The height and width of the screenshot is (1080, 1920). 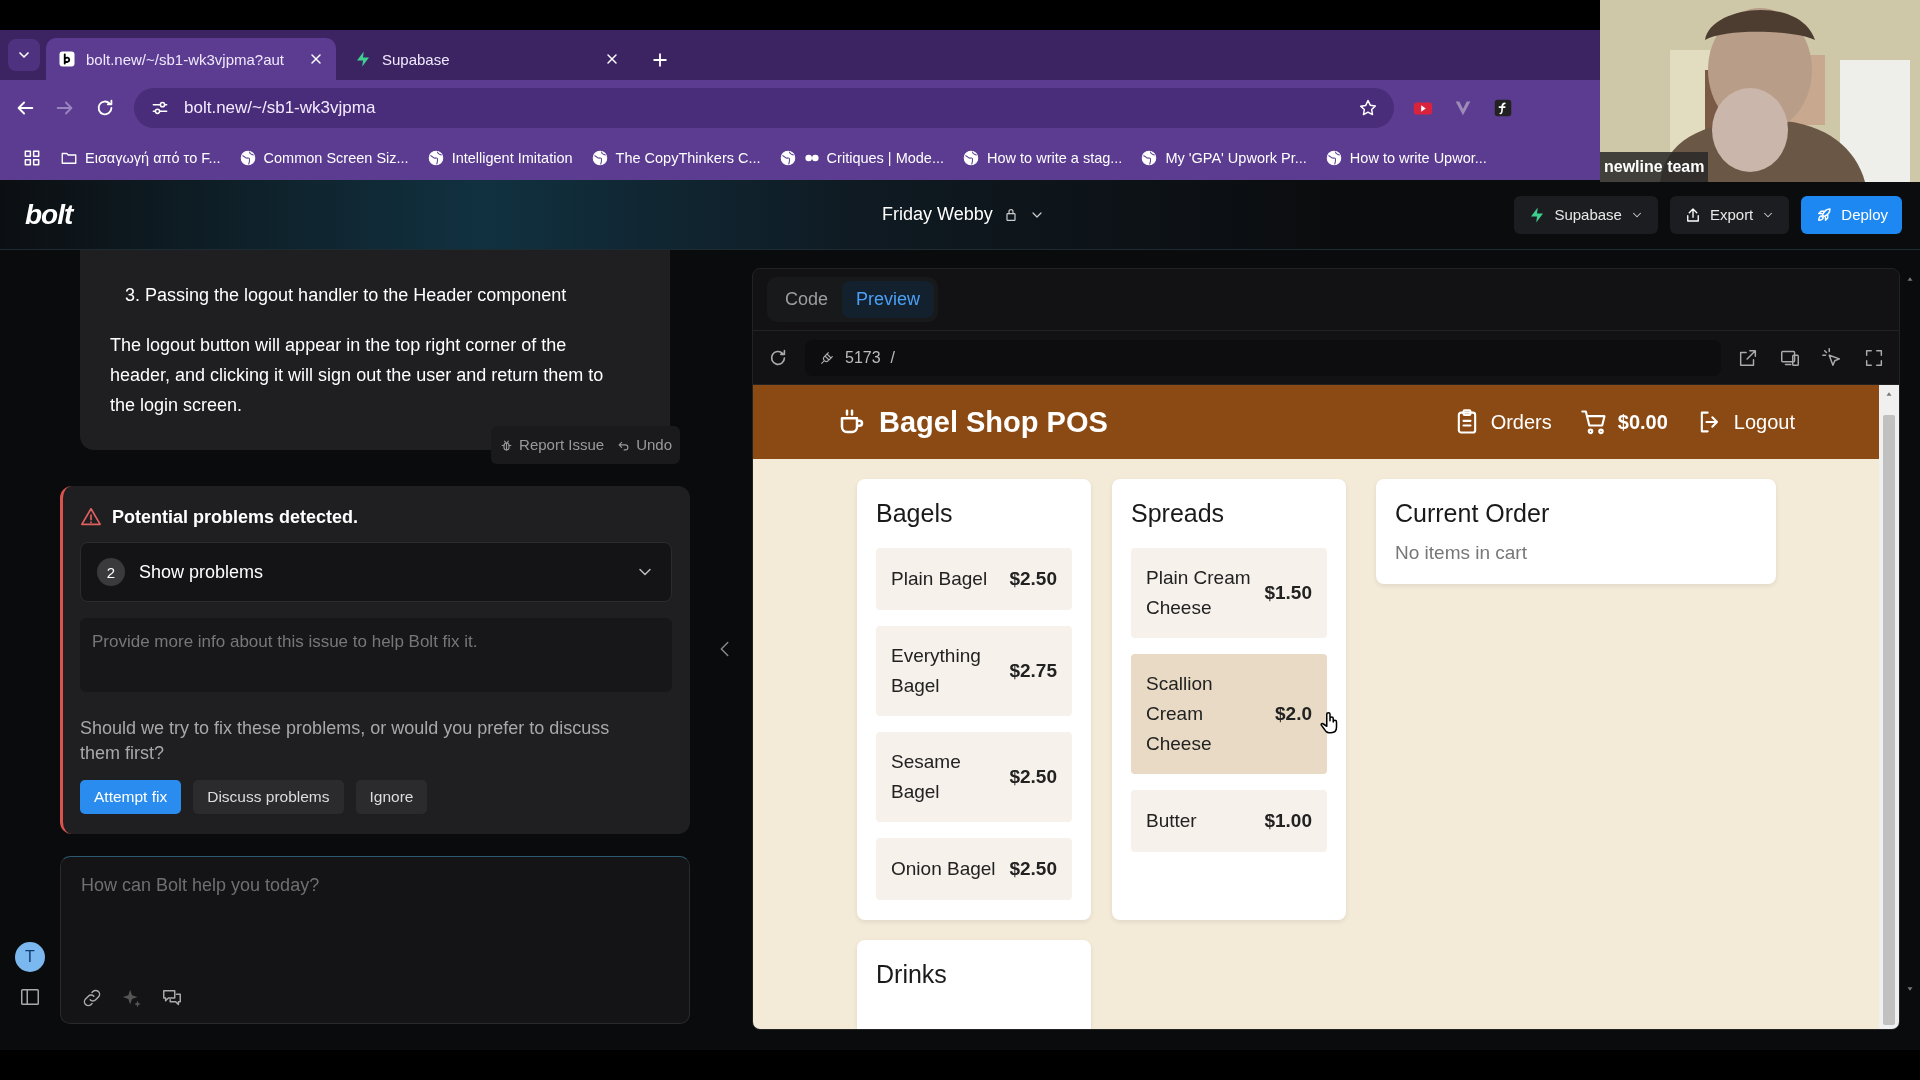 I want to click on category-title: Drinks, so click(x=912, y=974).